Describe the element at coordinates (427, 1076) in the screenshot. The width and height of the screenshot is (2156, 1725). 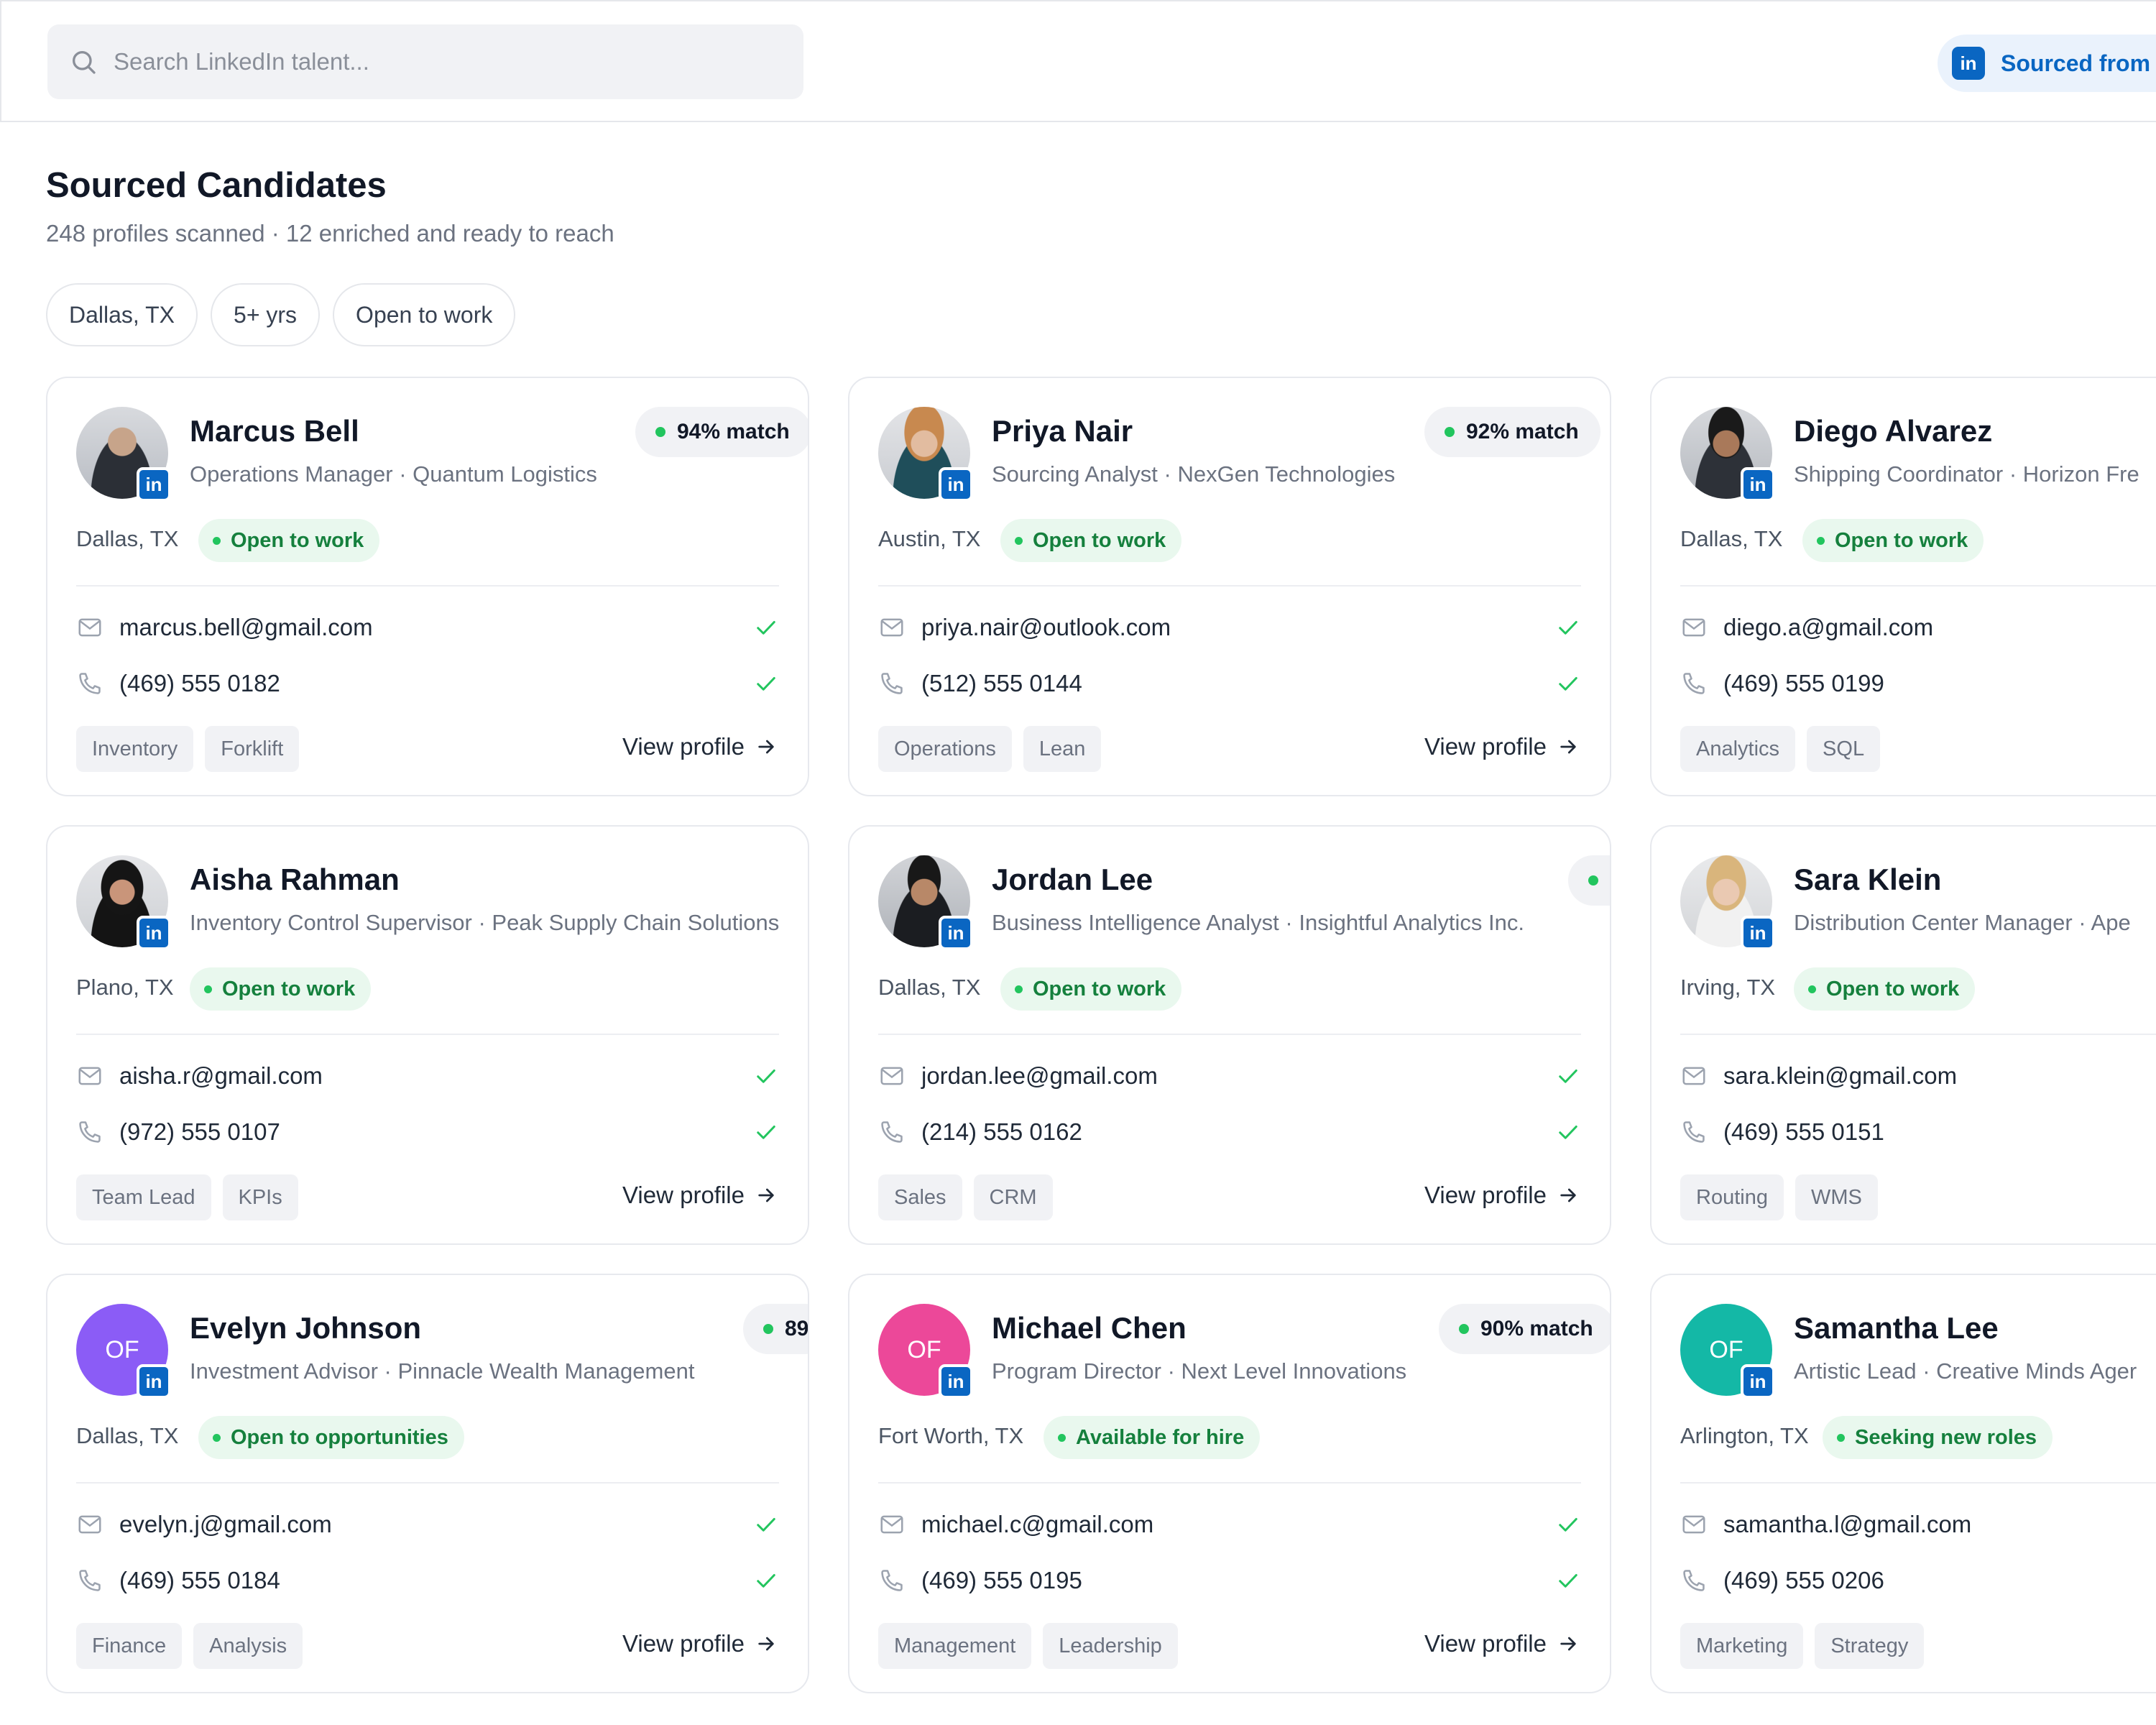
I see `email-row: aisha.r@gmail.com` at that location.